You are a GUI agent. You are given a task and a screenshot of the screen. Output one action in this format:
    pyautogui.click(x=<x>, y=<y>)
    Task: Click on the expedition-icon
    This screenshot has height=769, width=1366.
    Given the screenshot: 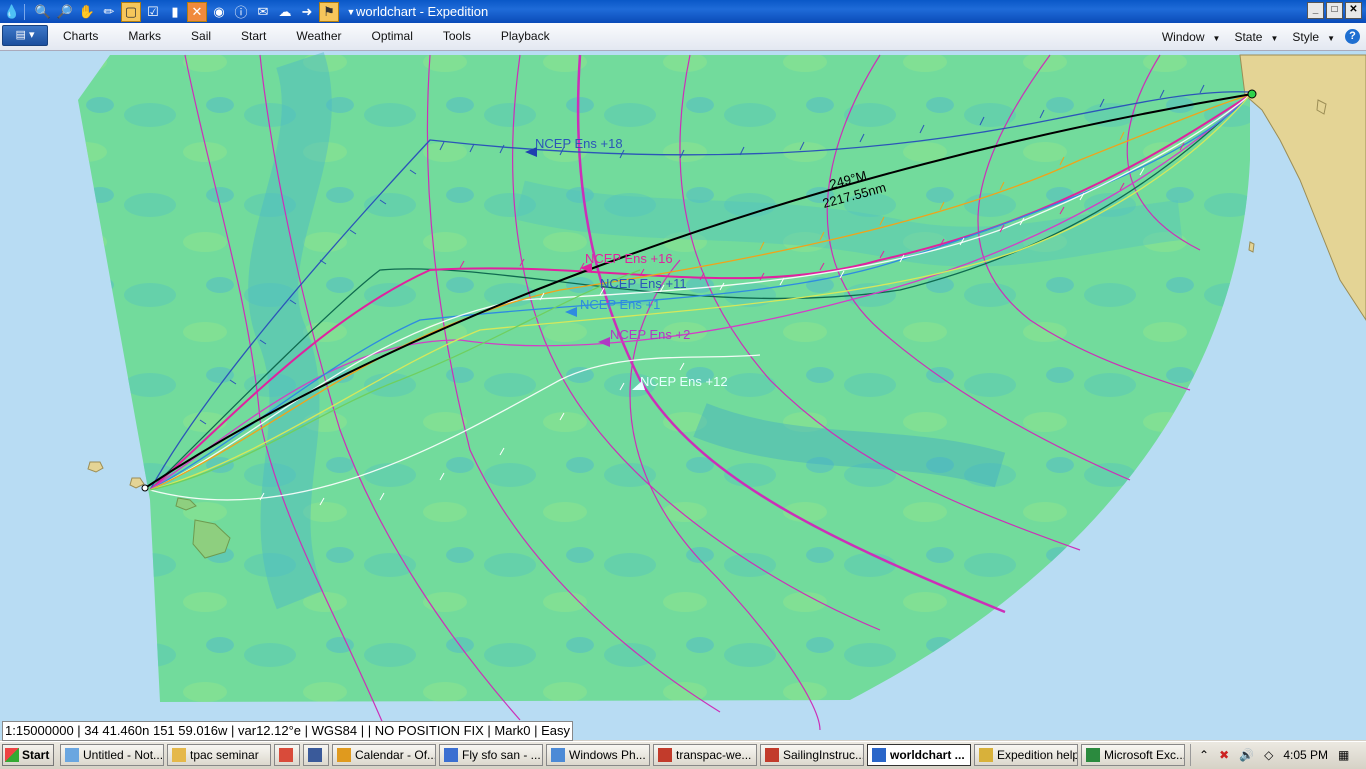 What is the action you would take?
    pyautogui.click(x=879, y=755)
    